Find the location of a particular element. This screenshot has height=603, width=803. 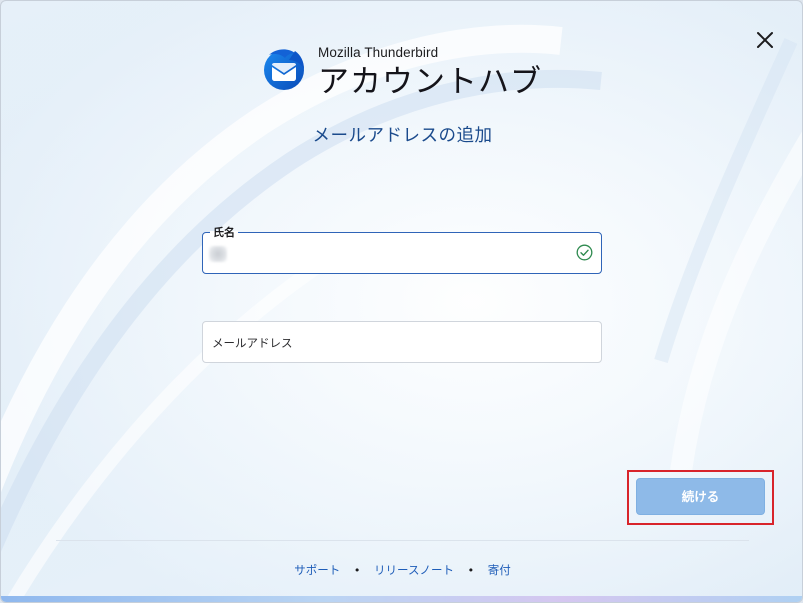

support-link: サポート is located at coordinates (317, 570).